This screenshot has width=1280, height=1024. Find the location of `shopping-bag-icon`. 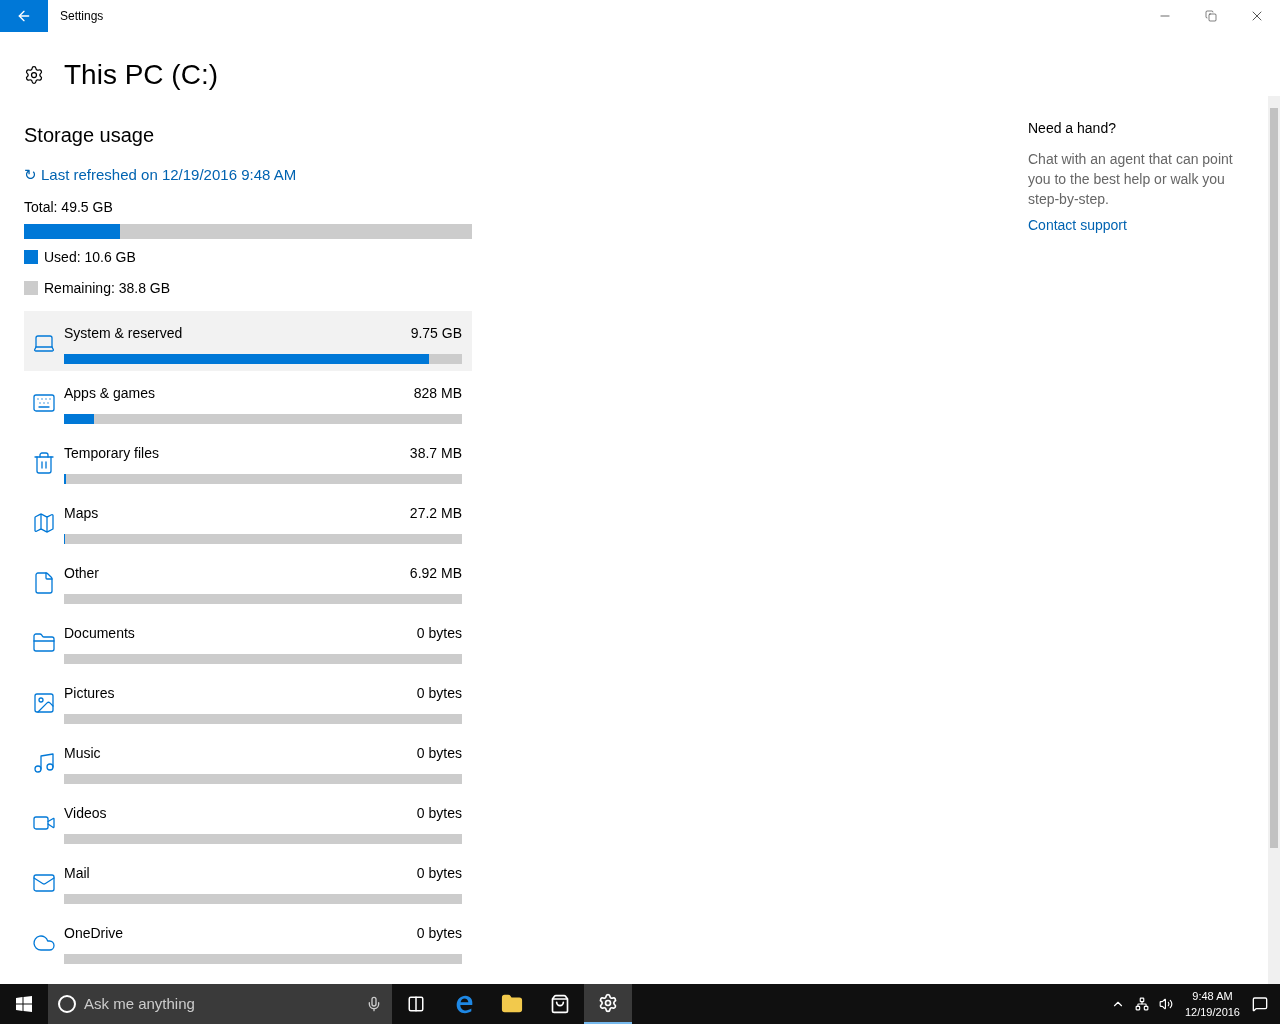

shopping-bag-icon is located at coordinates (560, 1004).